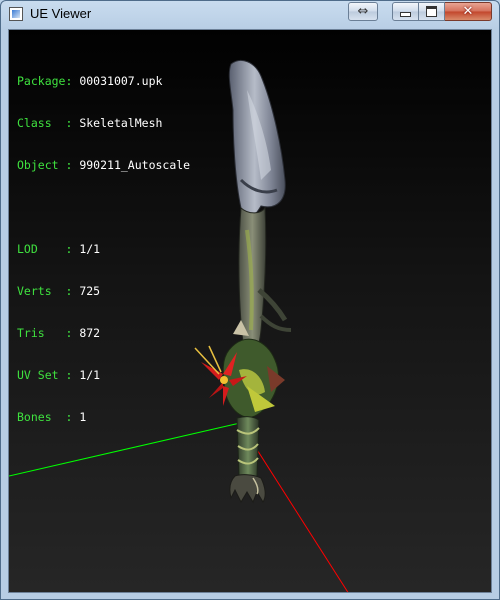  I want to click on info-value: 872, so click(90, 333).